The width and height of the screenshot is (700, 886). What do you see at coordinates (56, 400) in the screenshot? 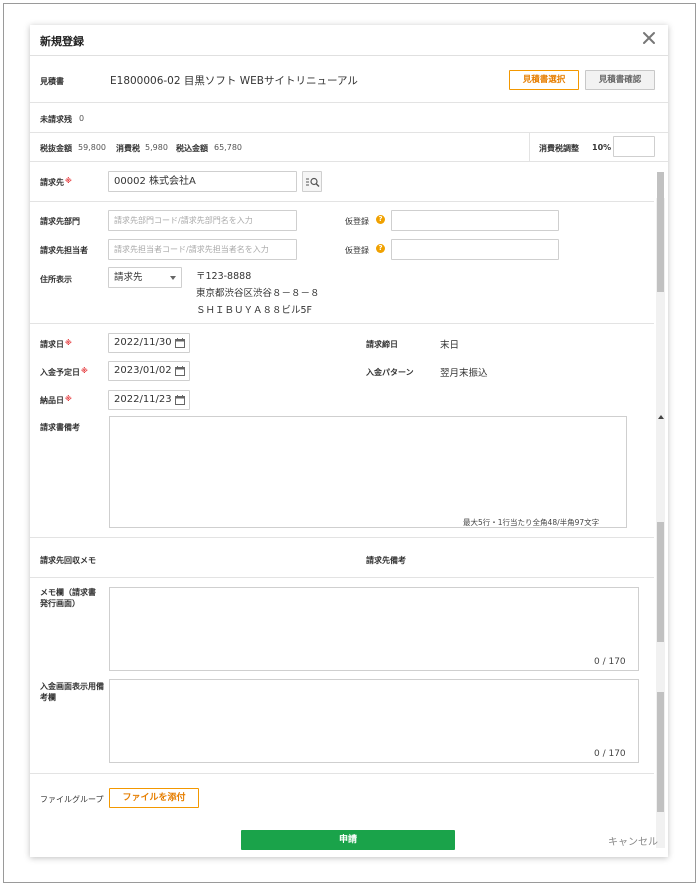
I see `delivery-date-label: 納品日※` at bounding box center [56, 400].